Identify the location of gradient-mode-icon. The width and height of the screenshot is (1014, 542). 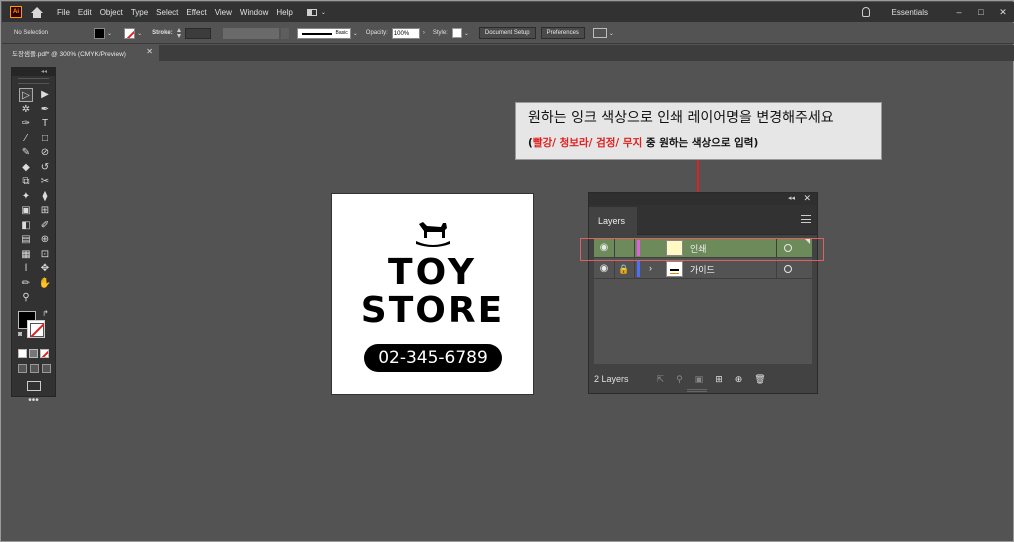
(33, 353).